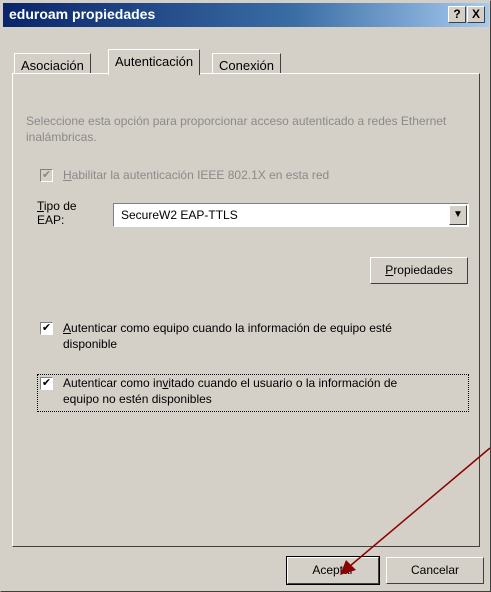 The height and width of the screenshot is (592, 491). I want to click on title-bar: eduroam propiedades ? X, so click(246, 15).